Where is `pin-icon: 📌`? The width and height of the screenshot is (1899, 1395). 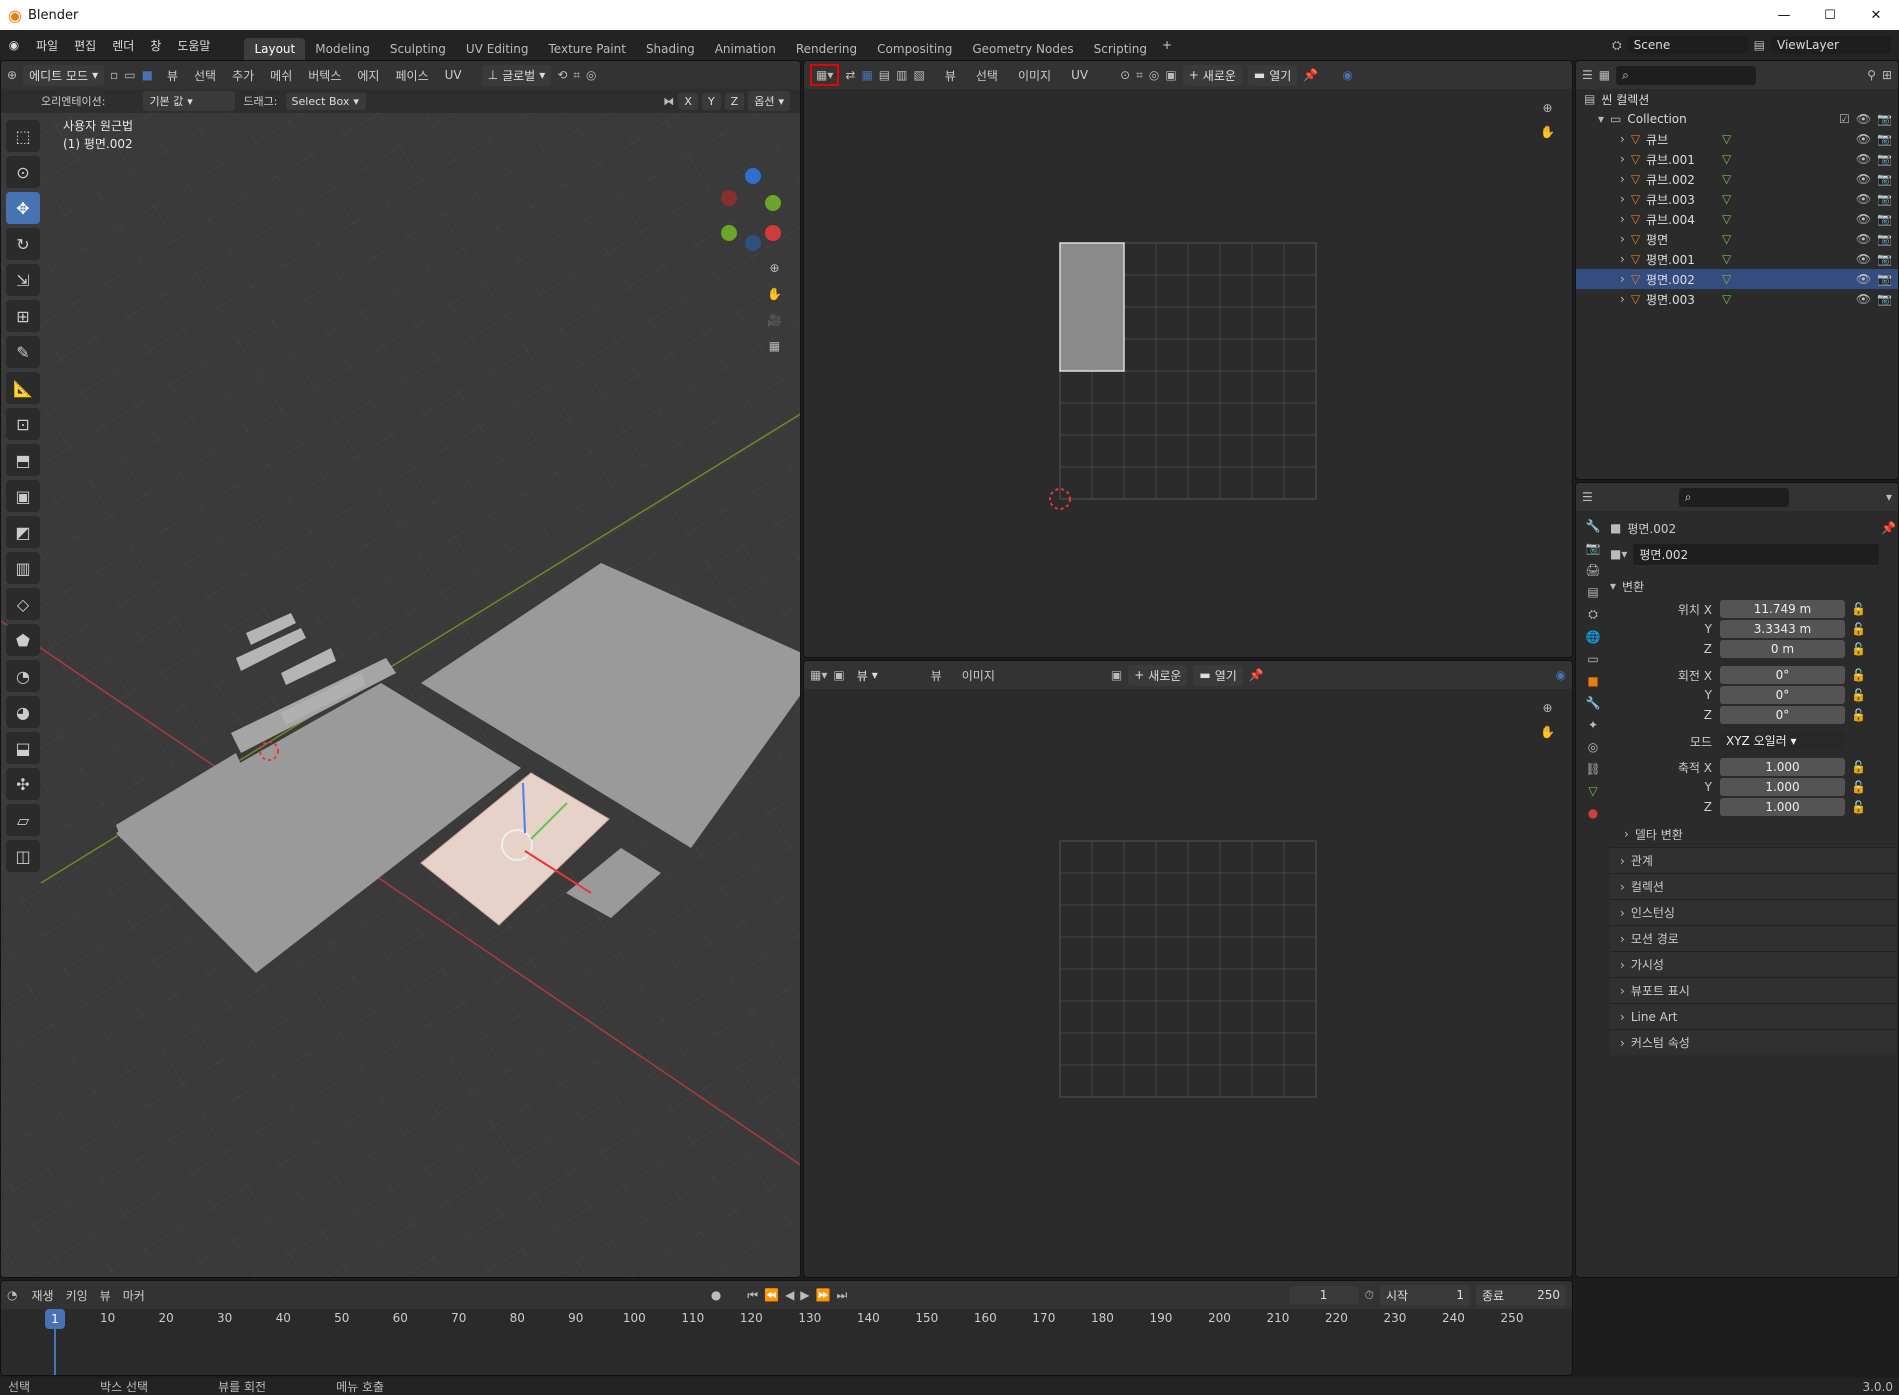 pin-icon: 📌 is located at coordinates (1888, 528).